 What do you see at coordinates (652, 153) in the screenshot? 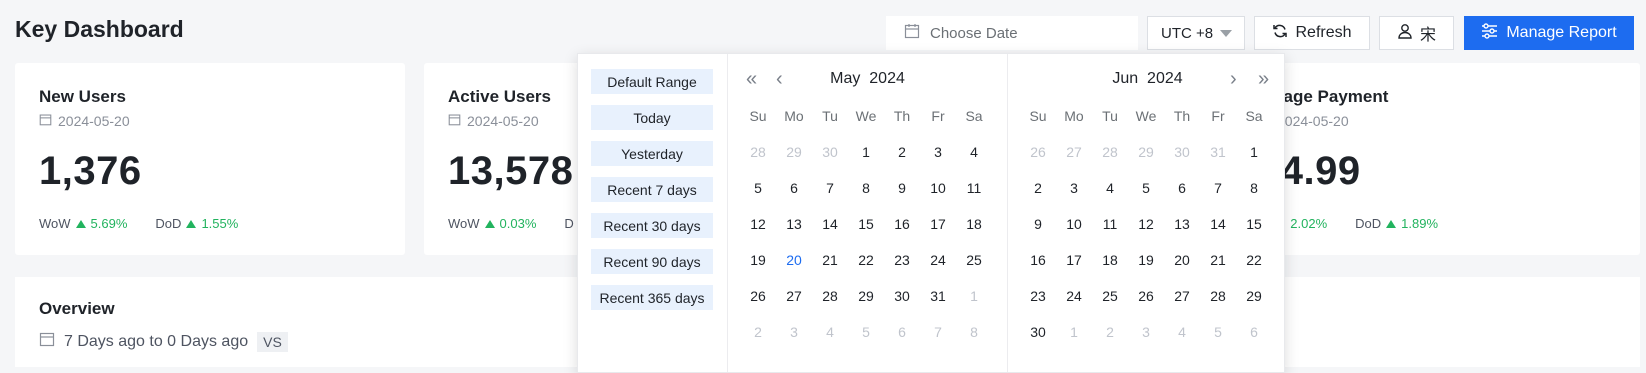
I see `shortcut-yesterday: Yesterday` at bounding box center [652, 153].